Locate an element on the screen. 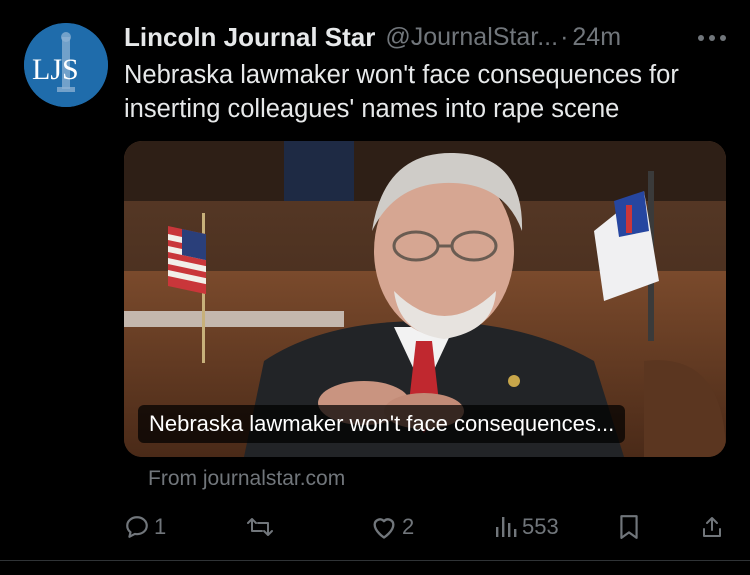  heart-icon is located at coordinates (384, 528).